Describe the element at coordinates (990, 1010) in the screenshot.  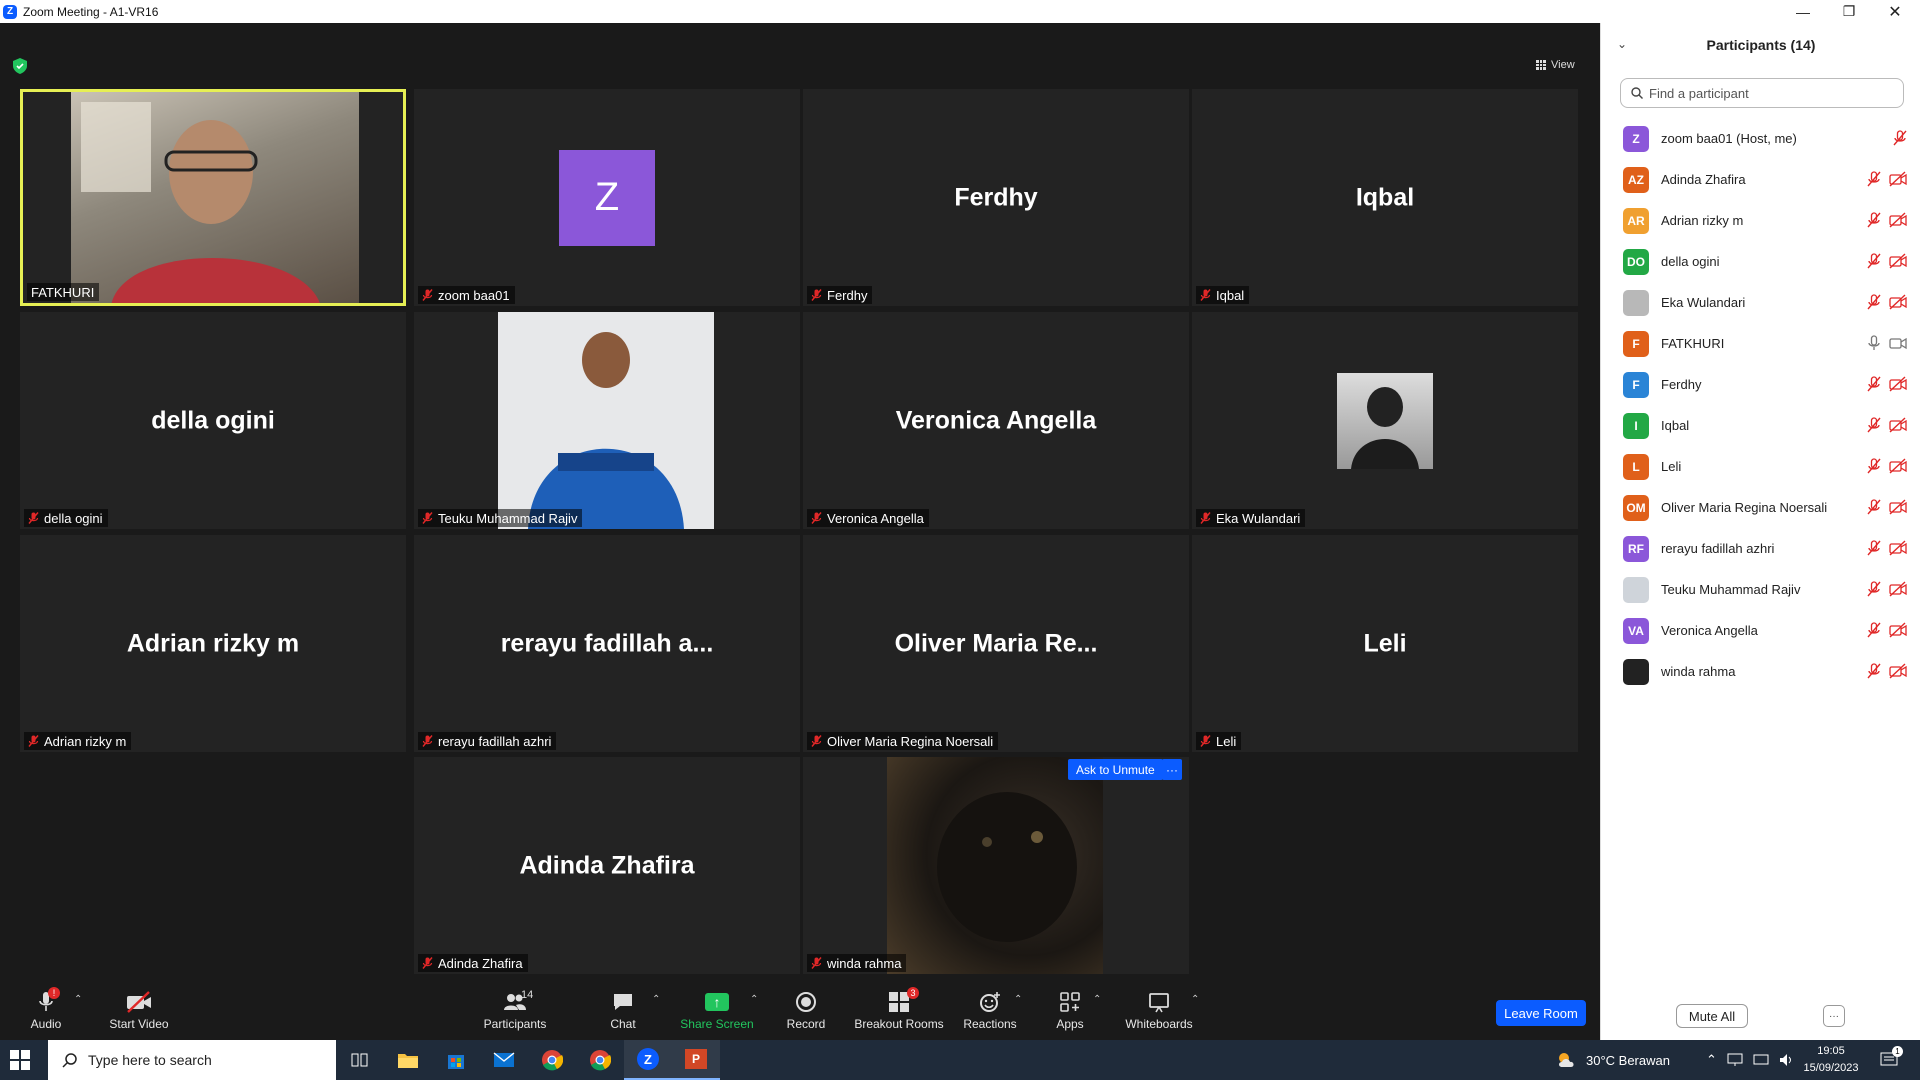
I see `reactions-button: Reactions` at that location.